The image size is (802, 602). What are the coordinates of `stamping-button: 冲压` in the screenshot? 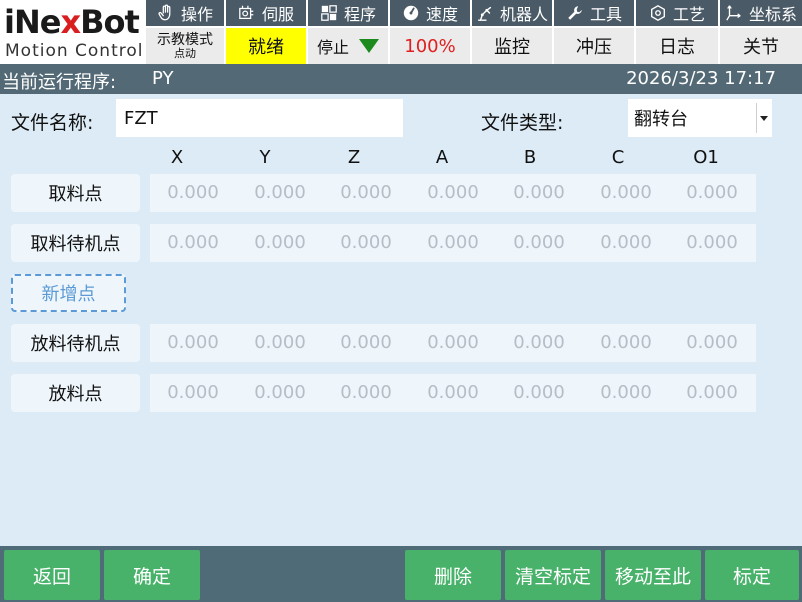 It's located at (593, 46).